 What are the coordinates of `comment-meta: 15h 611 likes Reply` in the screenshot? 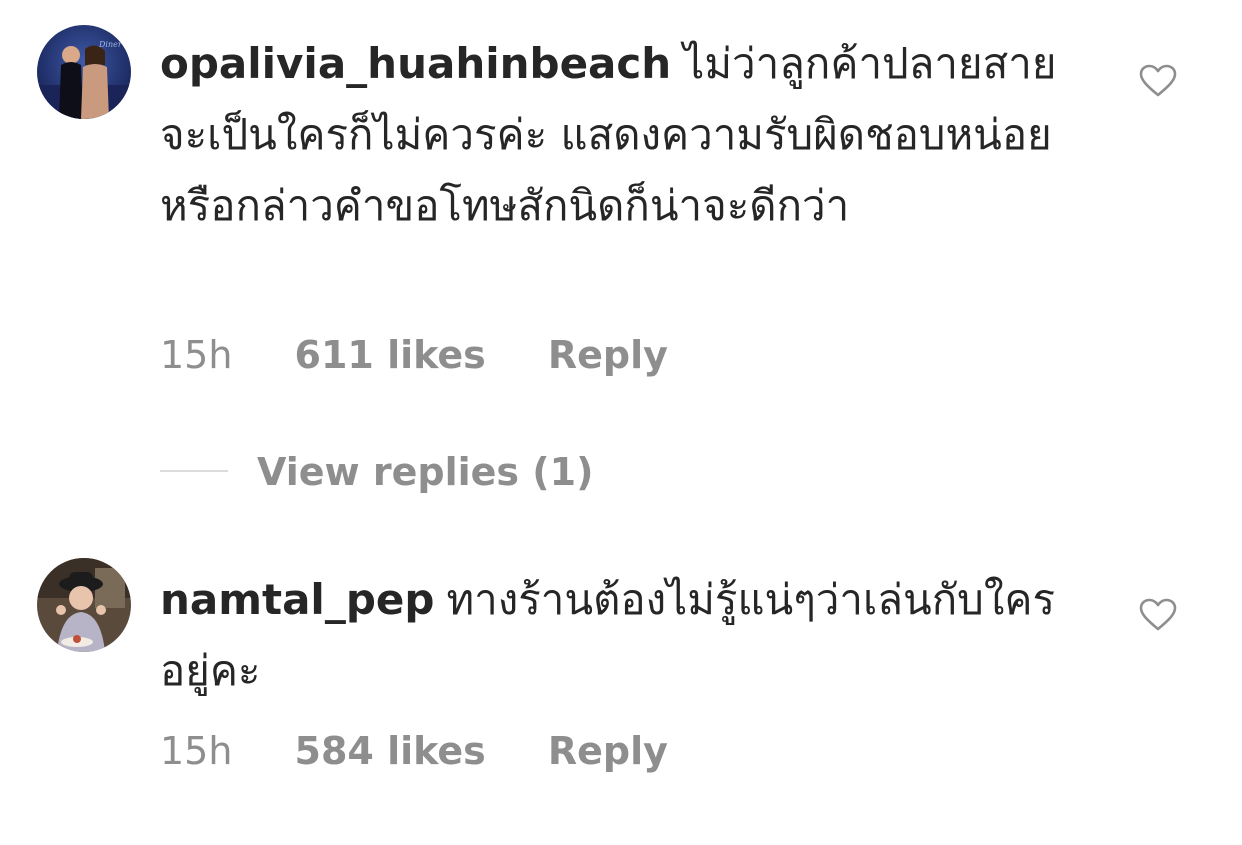 It's located at (414, 355).